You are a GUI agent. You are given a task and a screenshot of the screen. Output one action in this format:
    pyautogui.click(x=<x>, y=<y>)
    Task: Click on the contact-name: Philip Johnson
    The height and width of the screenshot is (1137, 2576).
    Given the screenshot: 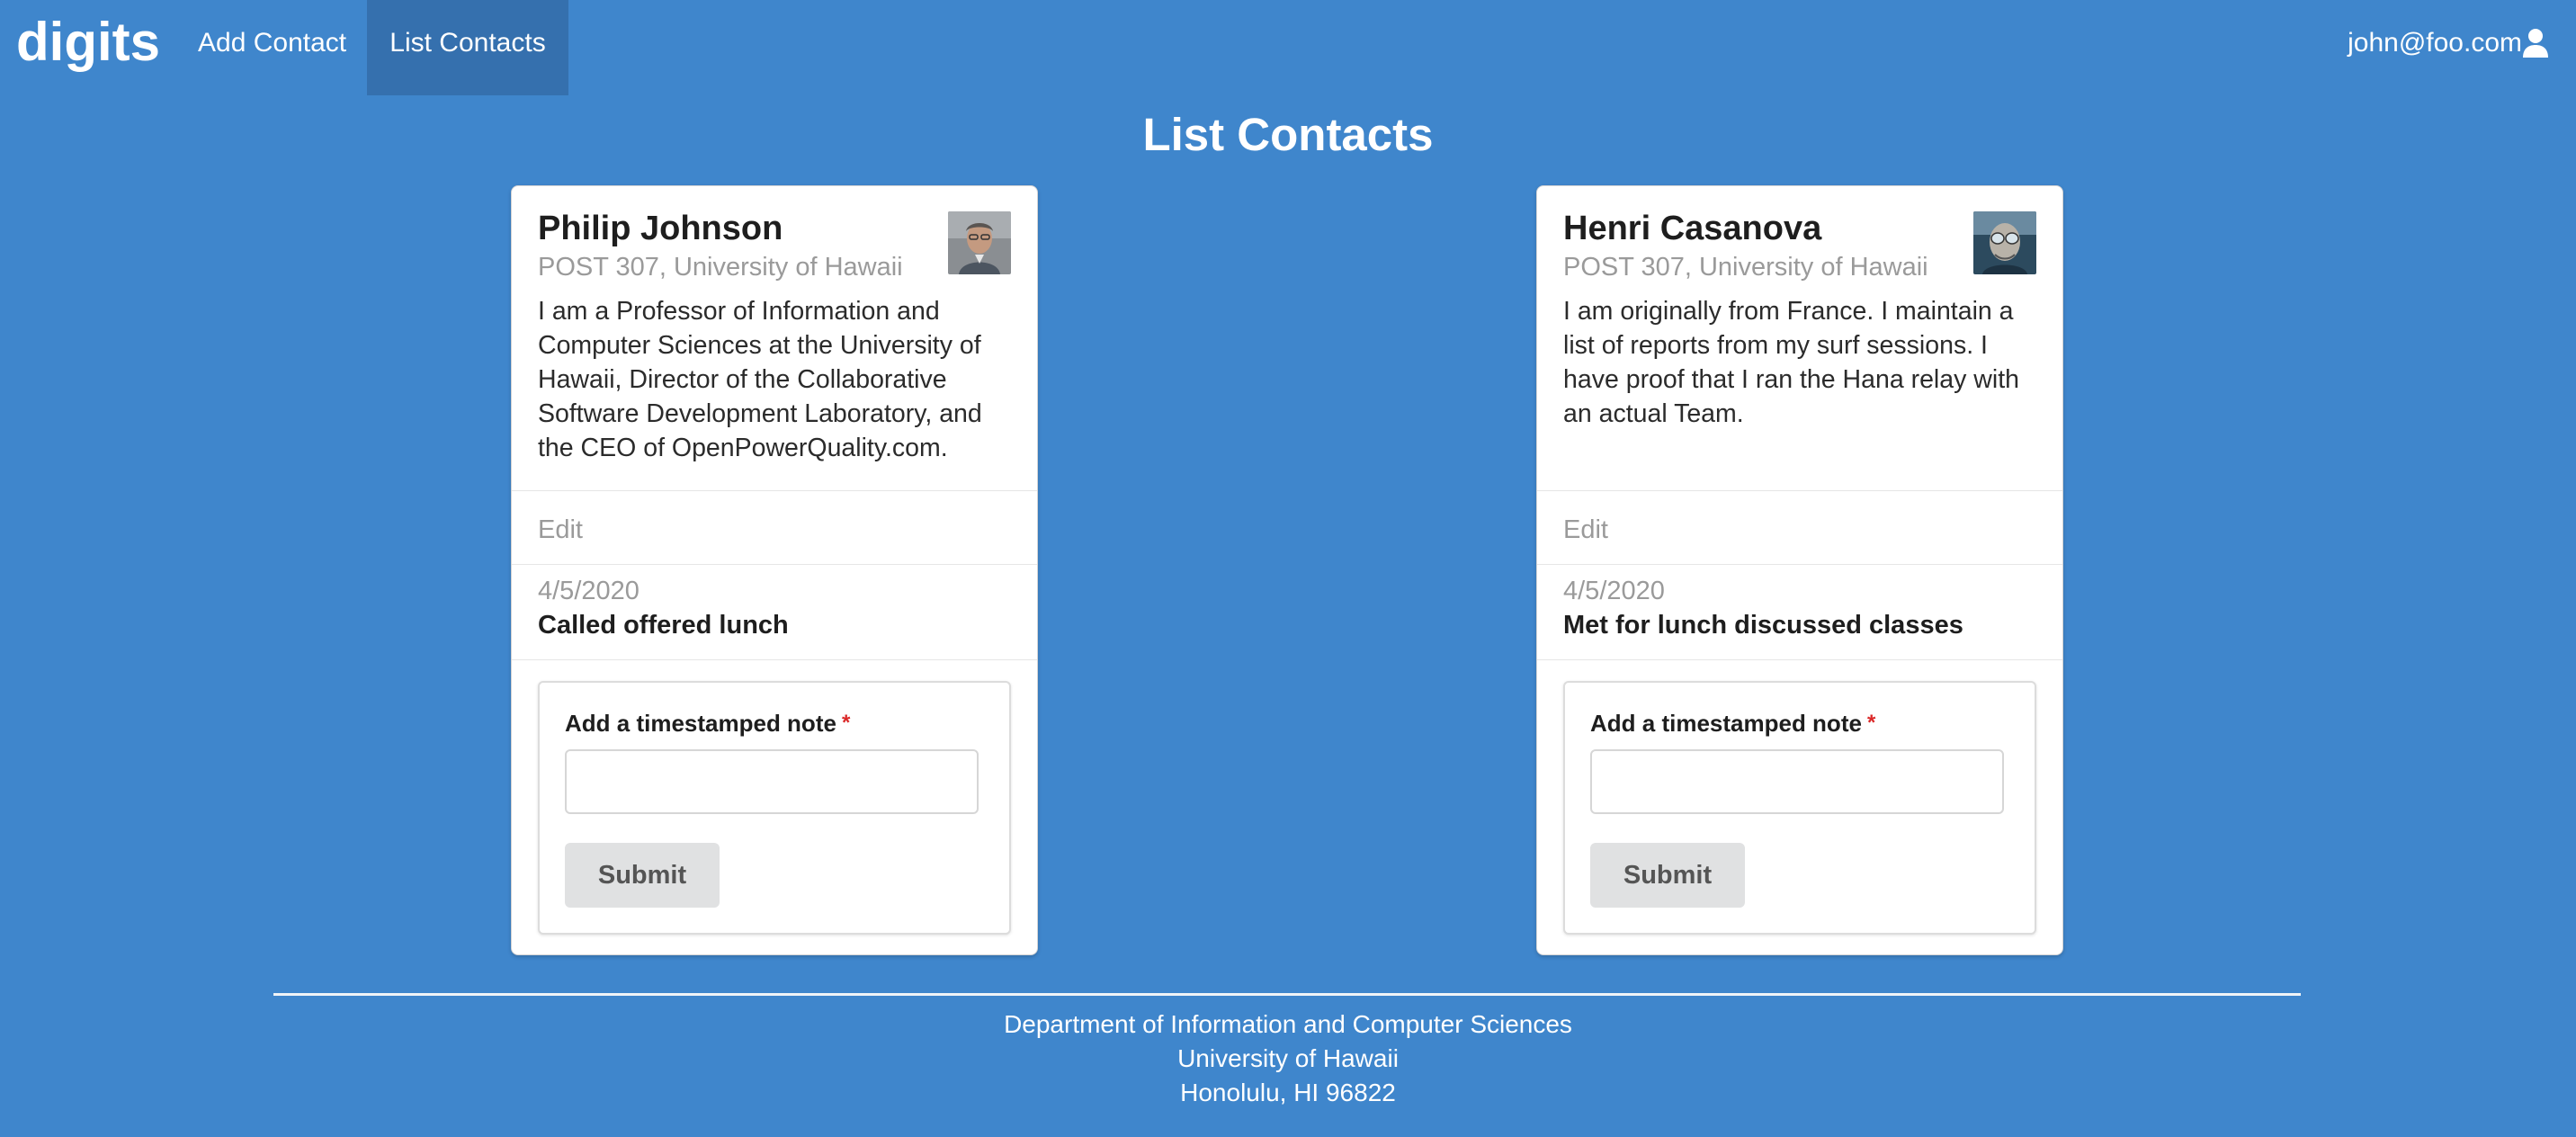 What is the action you would take?
    pyautogui.click(x=660, y=228)
    